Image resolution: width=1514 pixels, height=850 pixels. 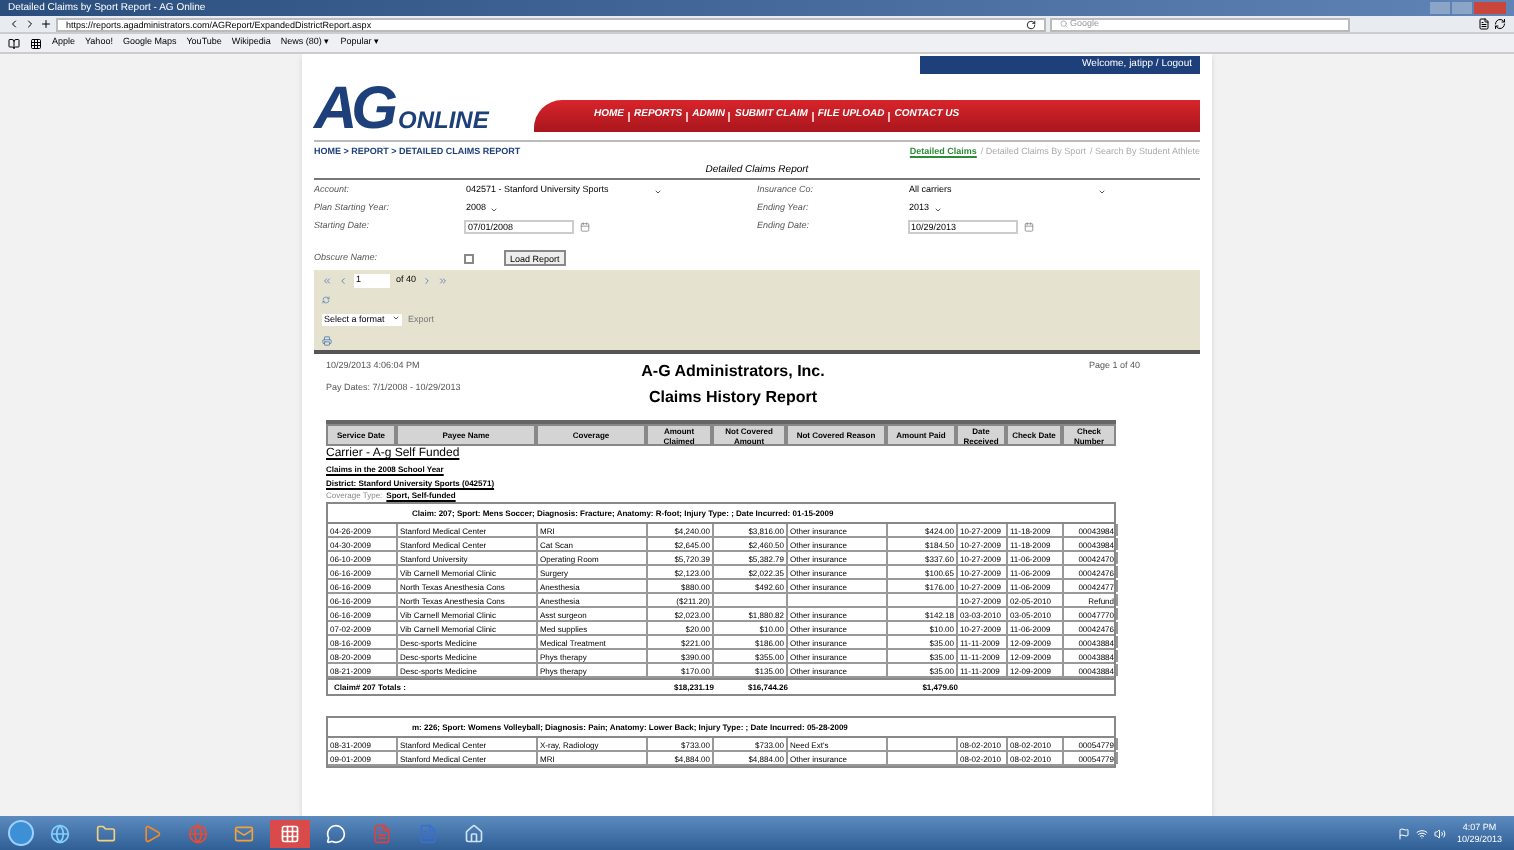 I want to click on checkbox, so click(x=469, y=258).